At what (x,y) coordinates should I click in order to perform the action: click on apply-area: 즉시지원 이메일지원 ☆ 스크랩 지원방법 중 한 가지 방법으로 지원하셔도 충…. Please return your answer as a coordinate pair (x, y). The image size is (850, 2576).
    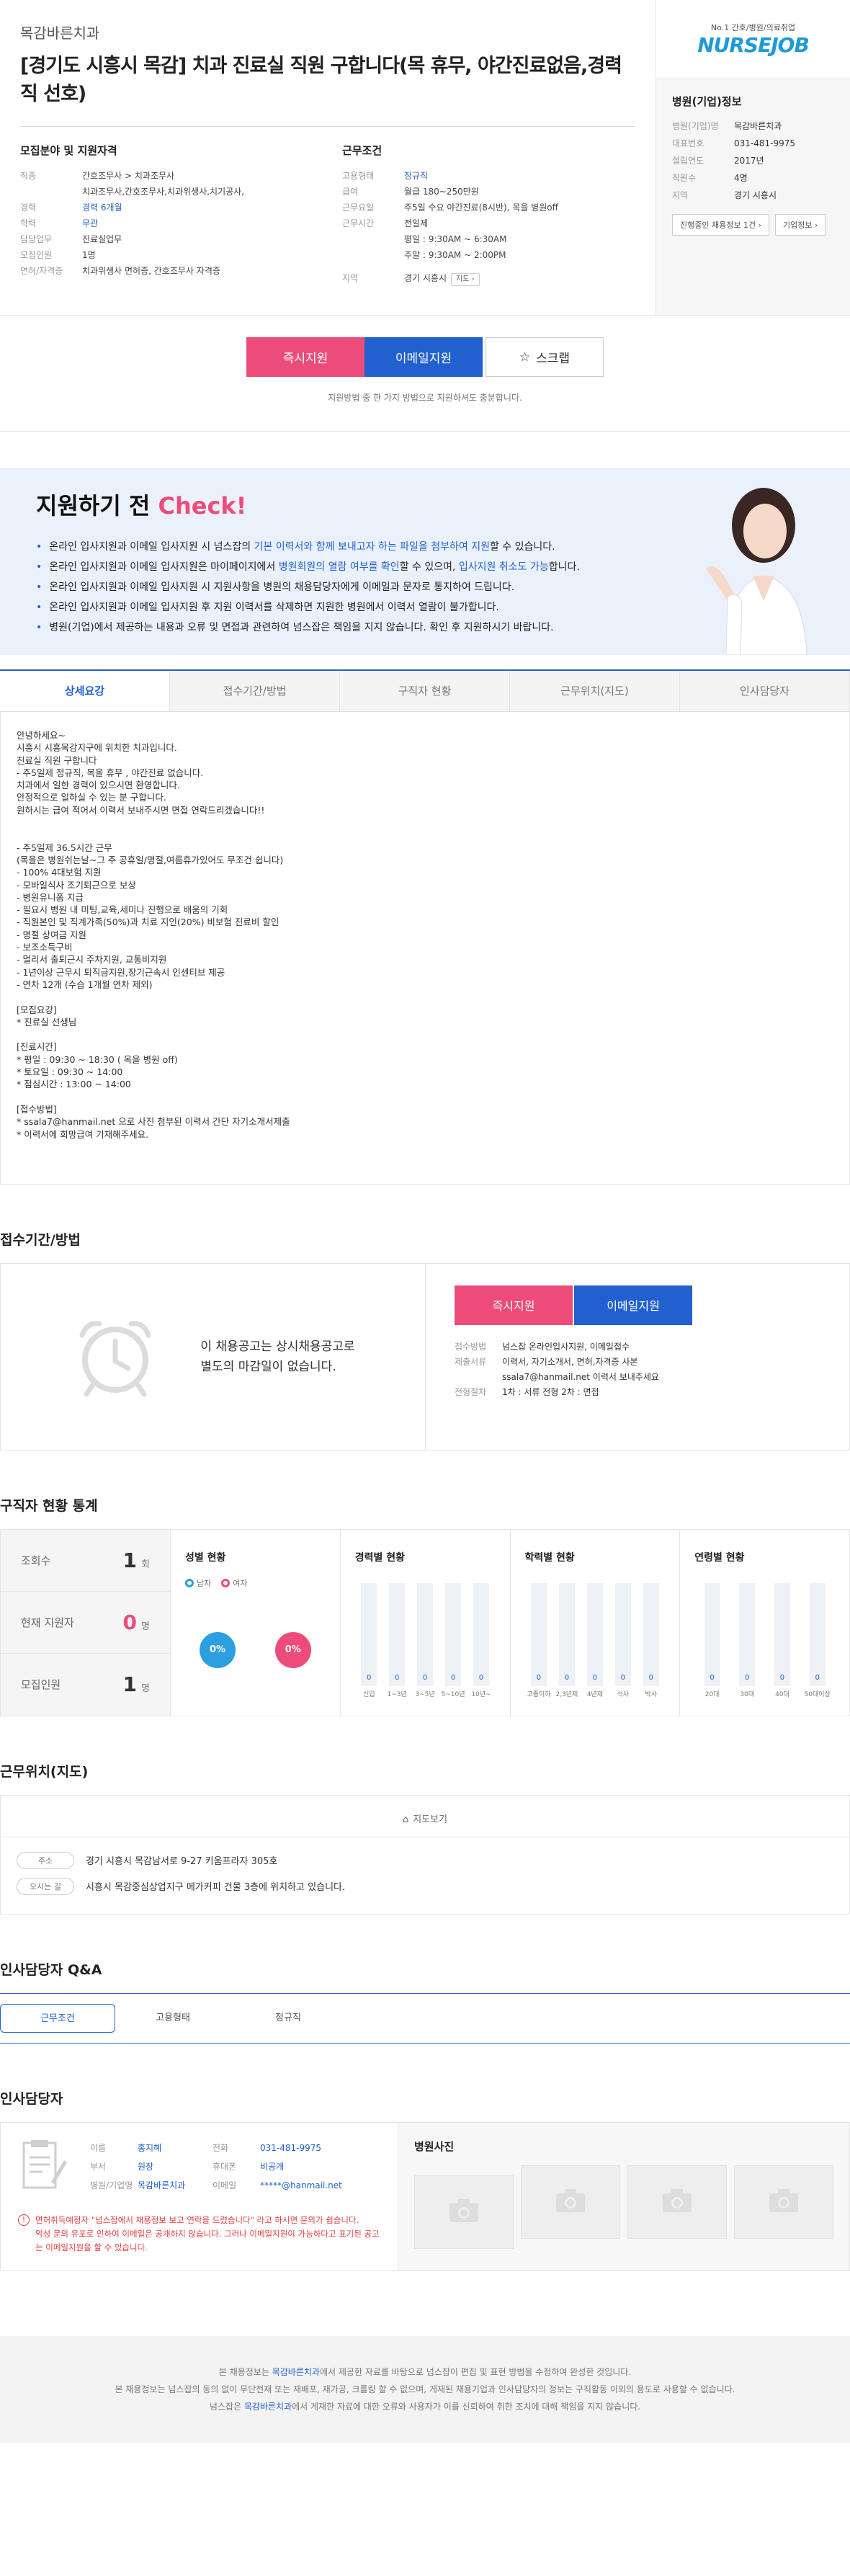
    Looking at the image, I should click on (425, 374).